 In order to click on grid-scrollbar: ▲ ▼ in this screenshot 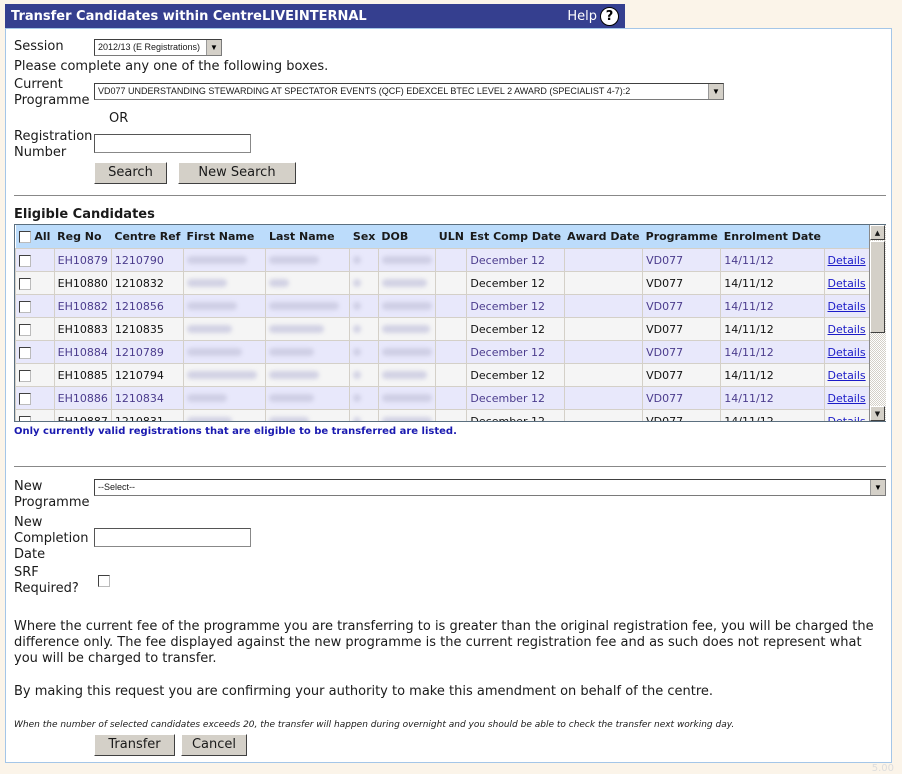, I will do `click(877, 323)`.